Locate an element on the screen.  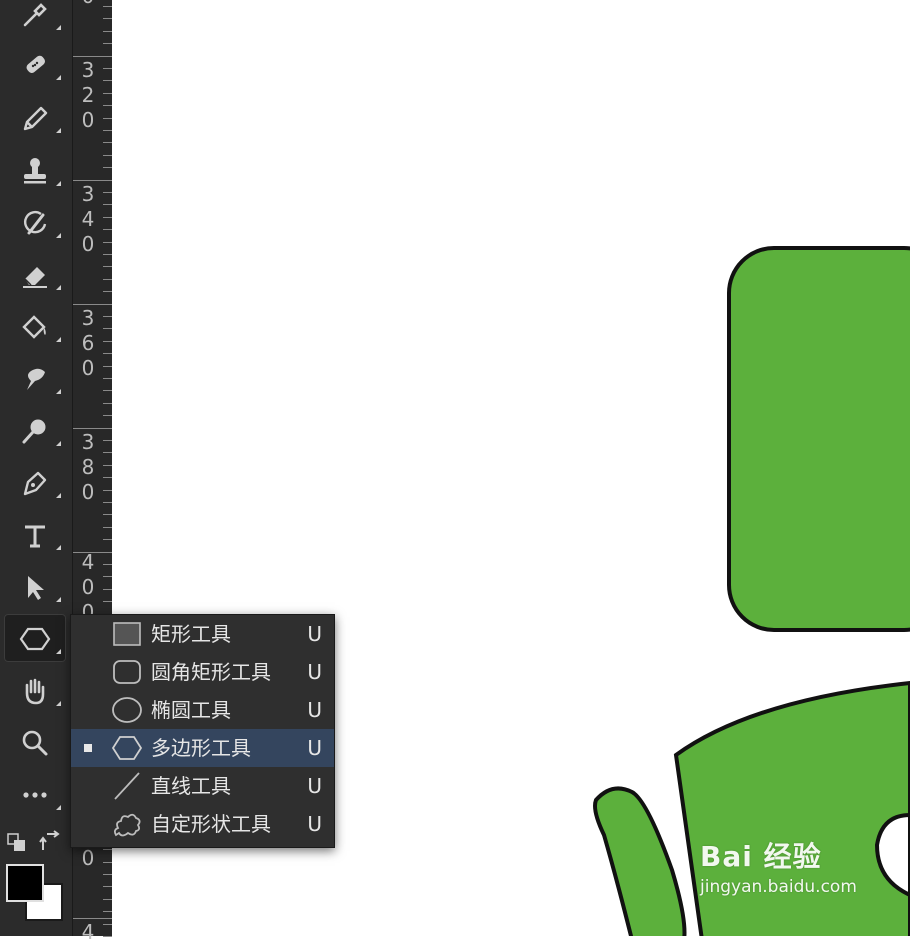
watermark-logo-text: Bai 经验 is located at coordinates (761, 856).